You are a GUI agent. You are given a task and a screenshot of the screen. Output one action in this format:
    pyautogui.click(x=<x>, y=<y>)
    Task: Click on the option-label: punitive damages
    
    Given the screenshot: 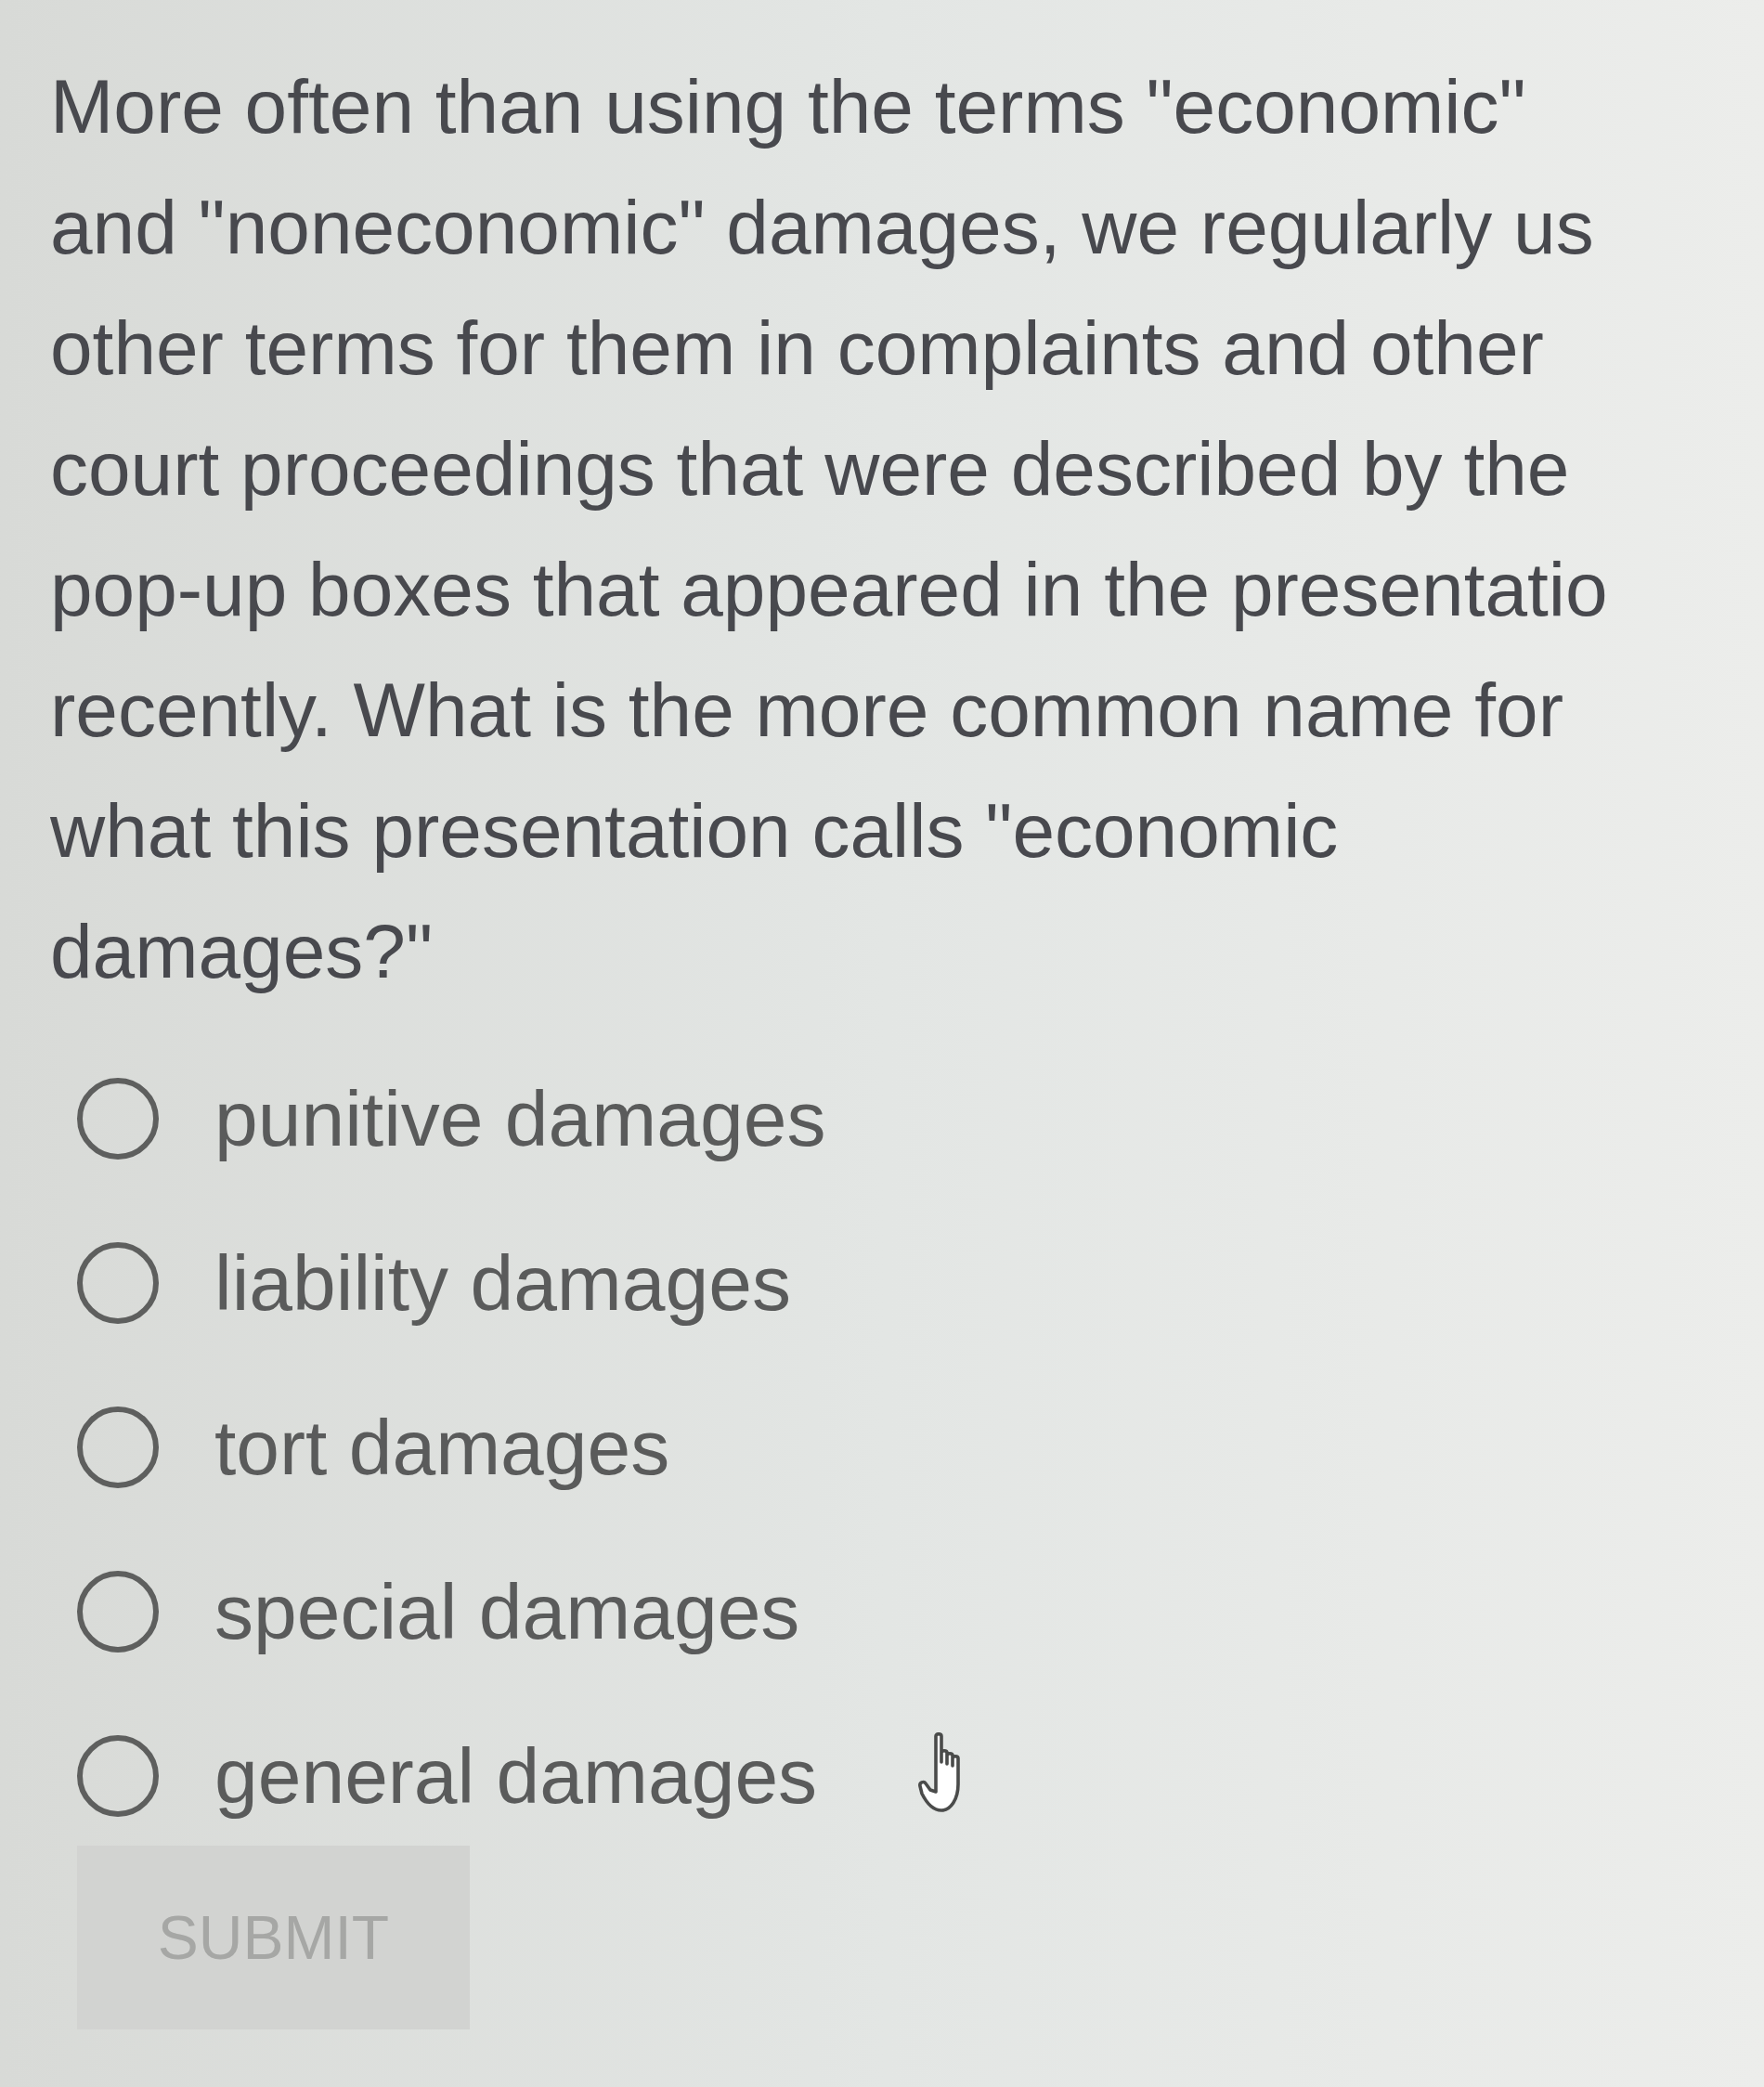 What is the action you would take?
    pyautogui.click(x=520, y=1119)
    